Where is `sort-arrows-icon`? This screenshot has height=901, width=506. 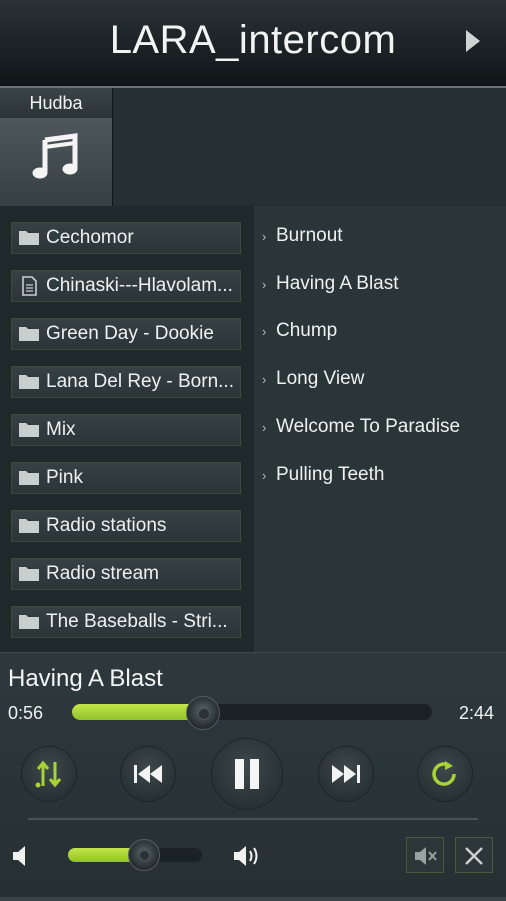
sort-arrows-icon is located at coordinates (48, 774).